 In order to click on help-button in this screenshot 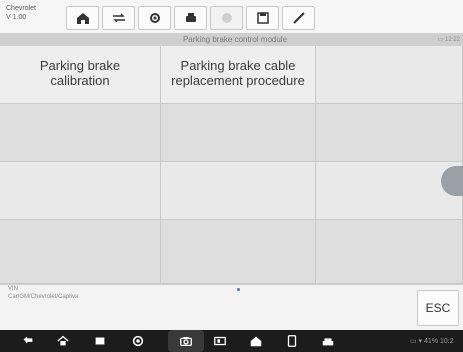, I will do `click(226, 18)`.